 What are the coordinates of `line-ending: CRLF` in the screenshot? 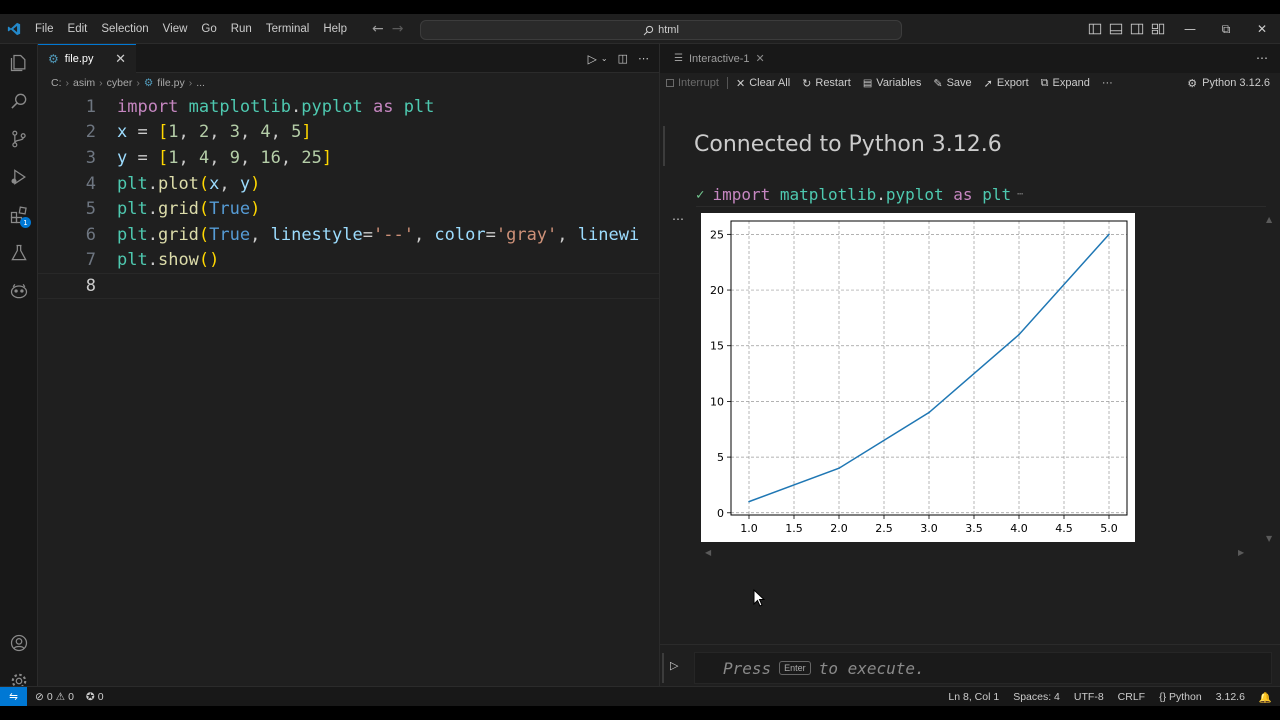 It's located at (1131, 697).